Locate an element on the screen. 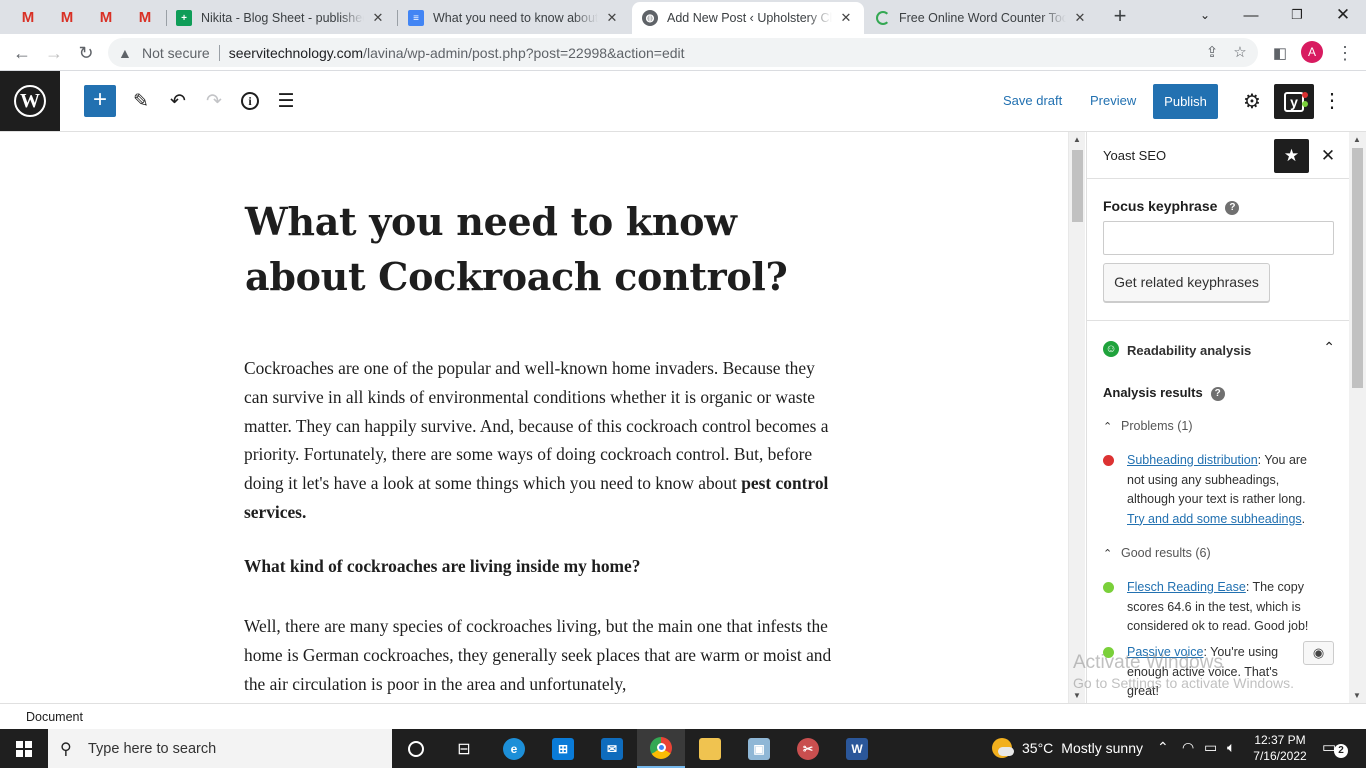 The width and height of the screenshot is (1366, 768). close-icon: ✕ is located at coordinates (1328, 155).